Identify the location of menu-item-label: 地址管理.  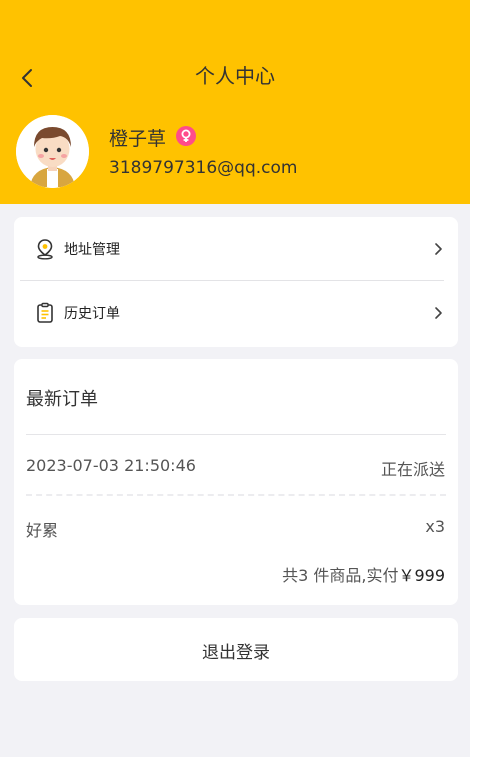
(92, 250).